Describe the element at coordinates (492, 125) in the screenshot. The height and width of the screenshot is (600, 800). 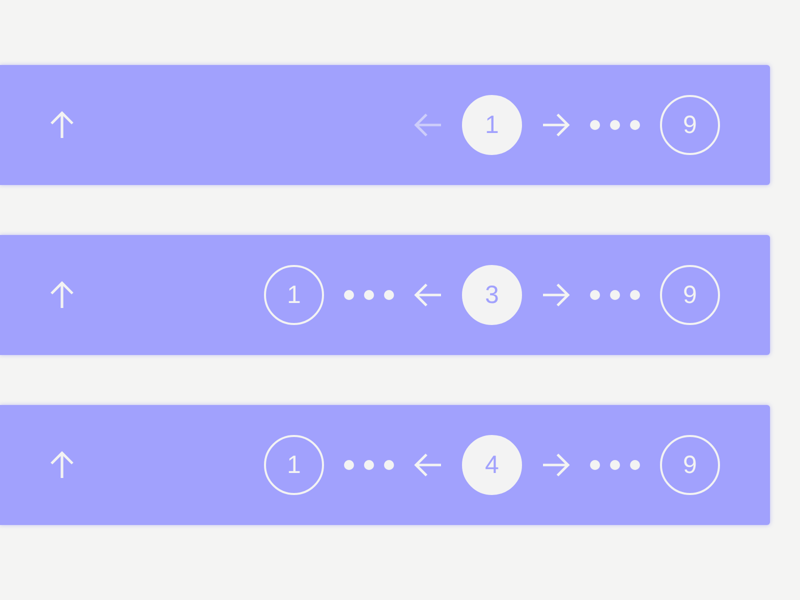
I see `current-page-button: 1` at that location.